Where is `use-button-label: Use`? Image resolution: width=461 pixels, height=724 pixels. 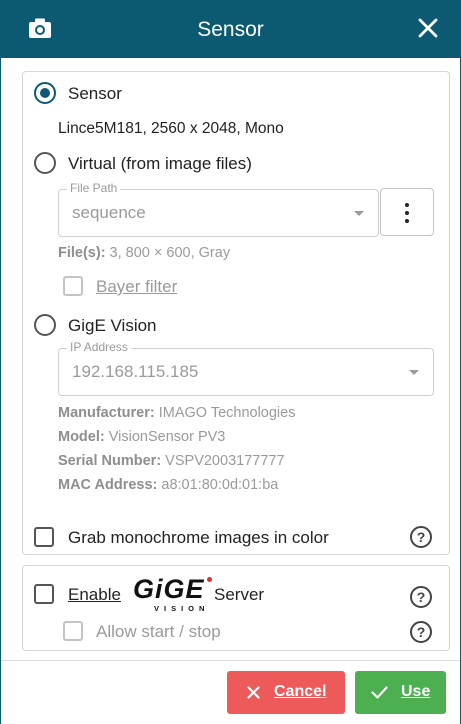
use-button-label: Use is located at coordinates (416, 691).